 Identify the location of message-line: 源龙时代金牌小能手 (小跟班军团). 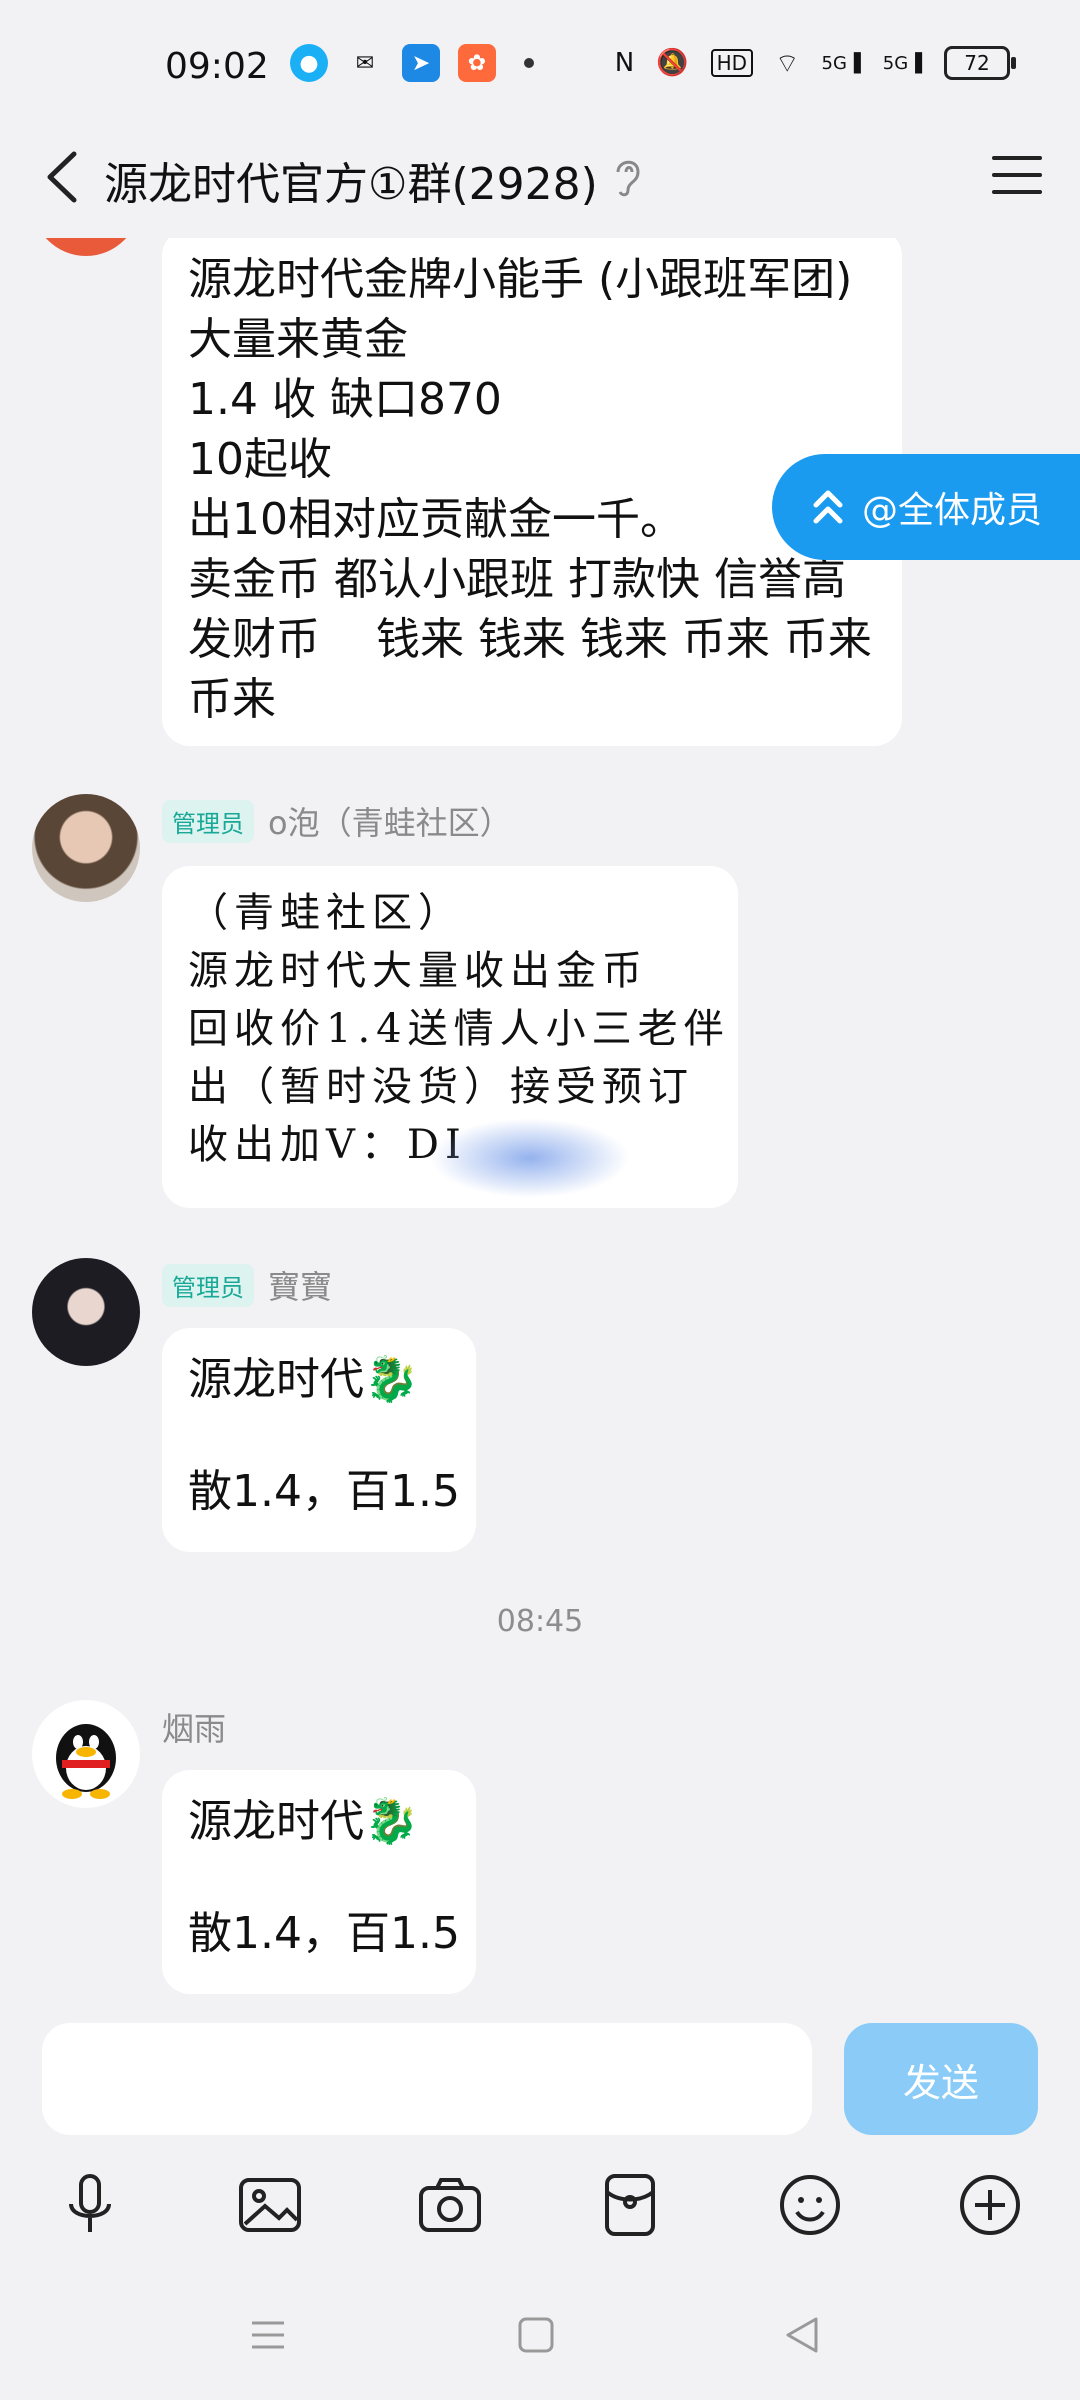
(520, 279).